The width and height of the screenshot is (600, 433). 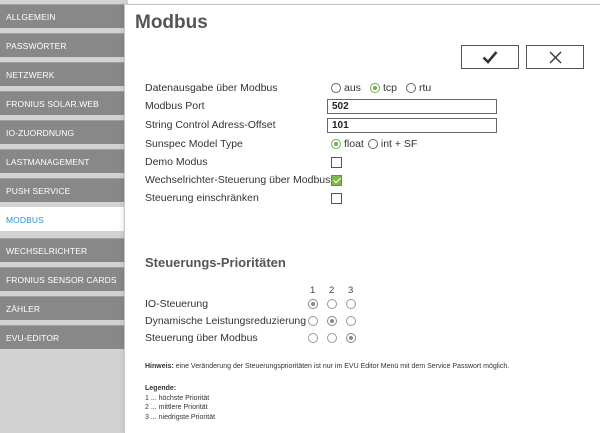 I want to click on radio-float-label: float, so click(x=354, y=144).